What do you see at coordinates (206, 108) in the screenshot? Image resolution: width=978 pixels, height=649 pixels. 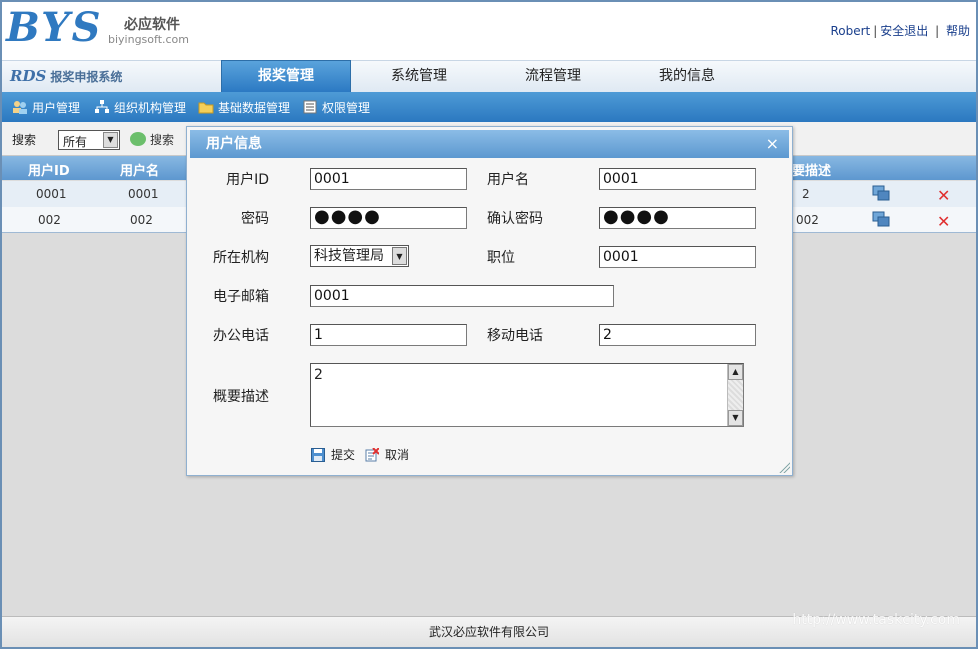 I see `folder-icon` at bounding box center [206, 108].